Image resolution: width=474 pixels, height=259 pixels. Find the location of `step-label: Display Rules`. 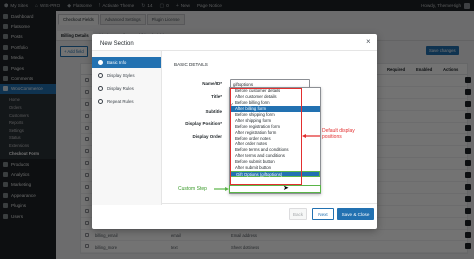

step-label: Display Rules is located at coordinates (120, 88).